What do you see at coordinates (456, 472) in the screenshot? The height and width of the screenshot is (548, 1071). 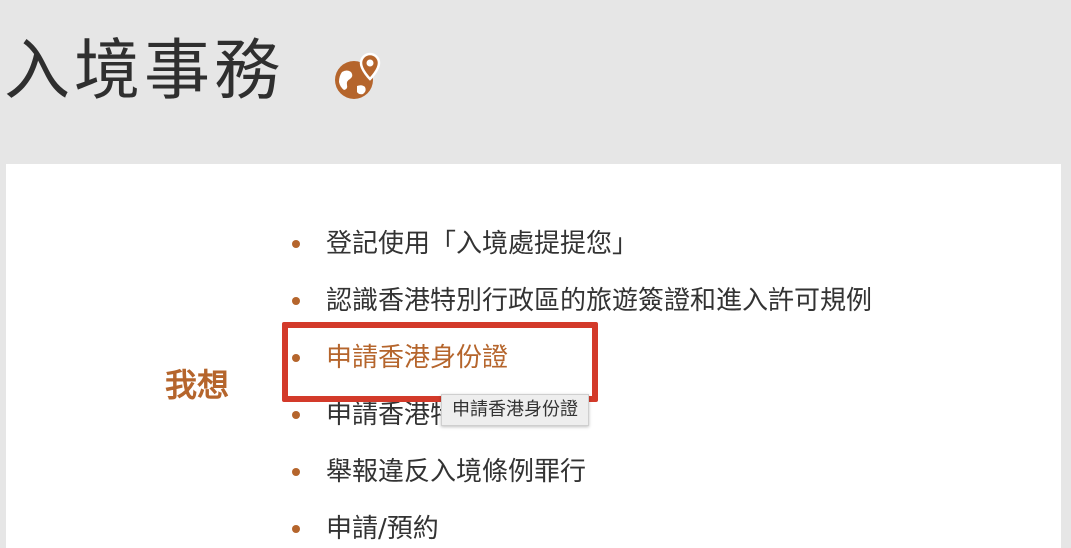 I see `menu-item-label: 舉報違反入境條例罪行` at bounding box center [456, 472].